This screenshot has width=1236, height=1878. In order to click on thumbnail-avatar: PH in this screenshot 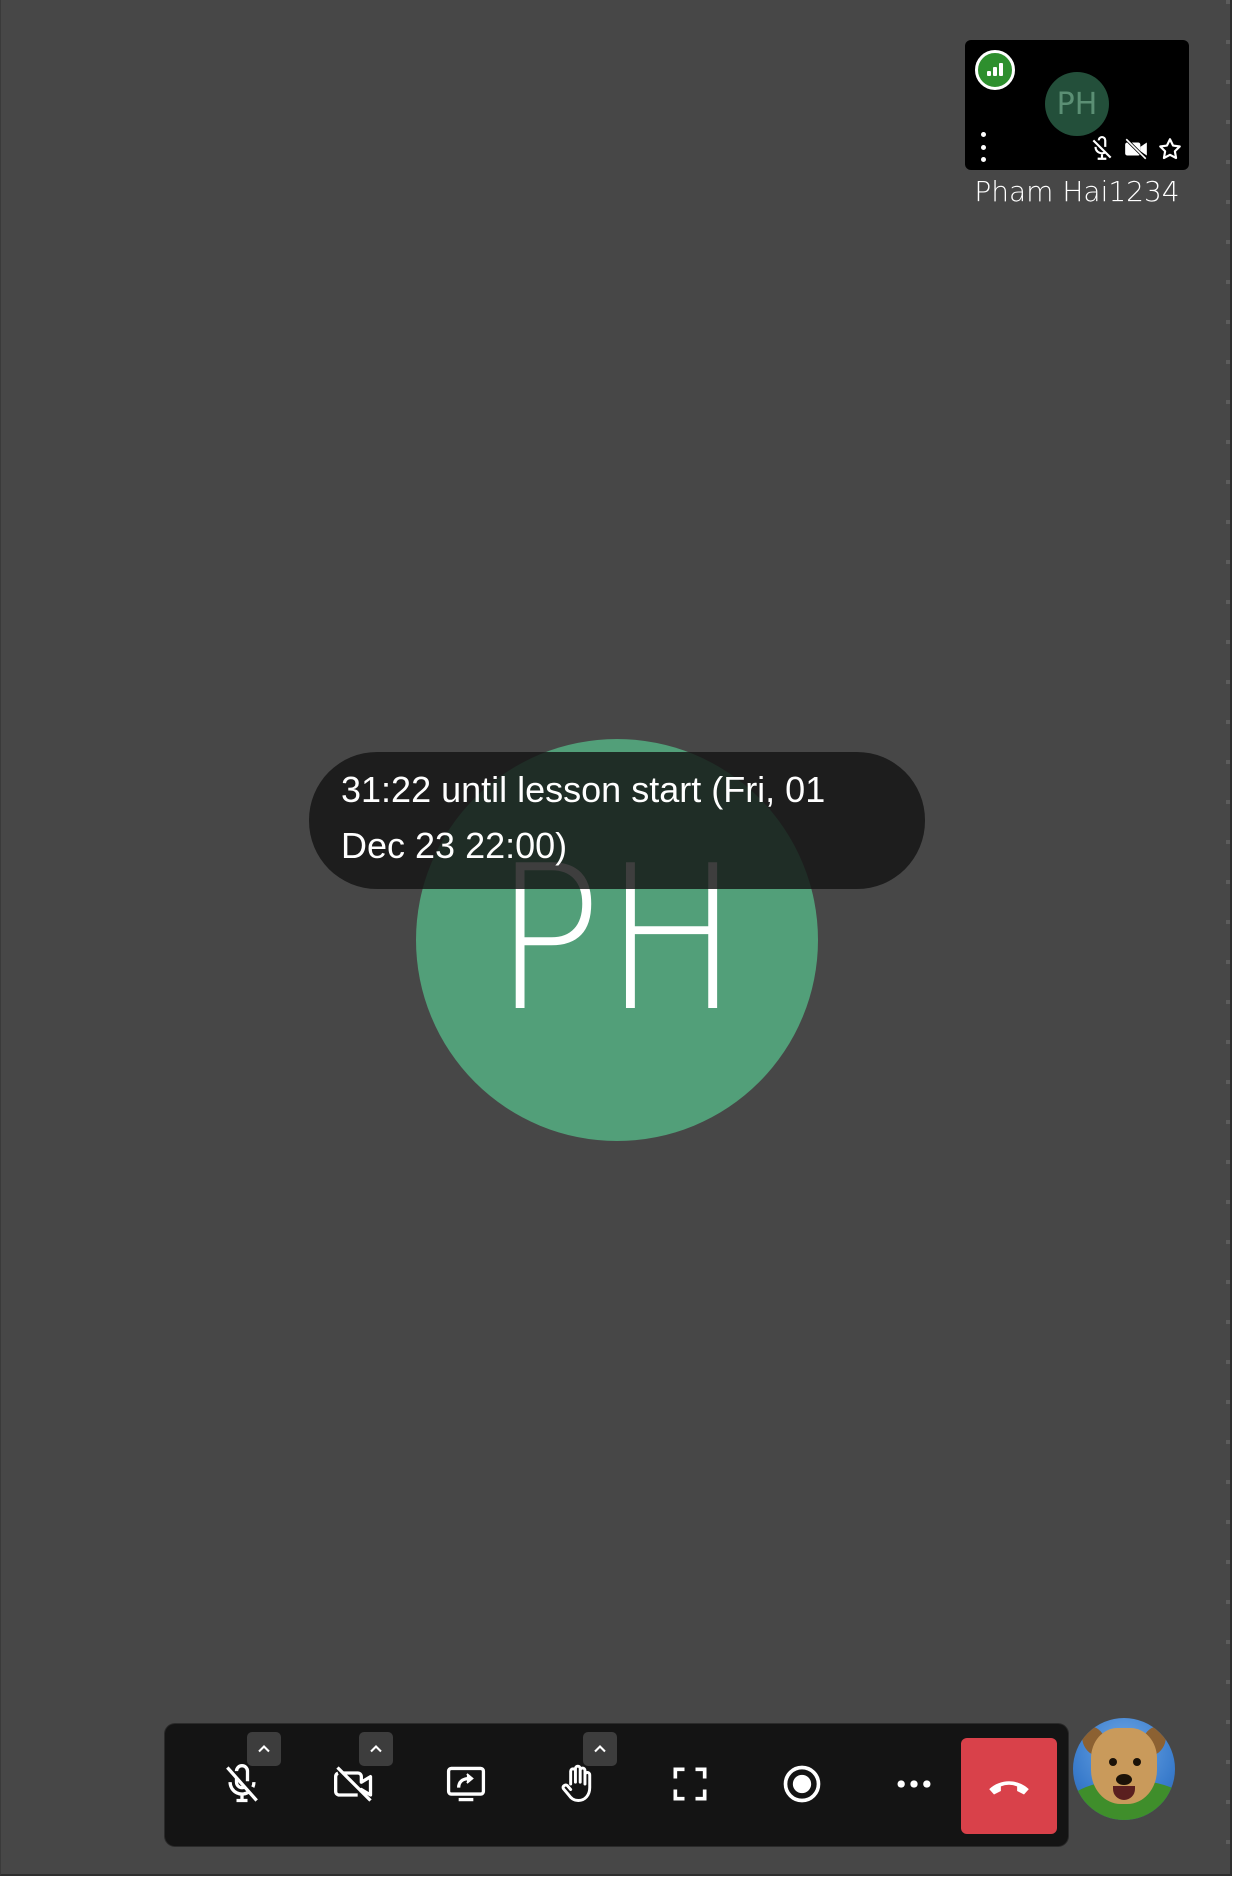, I will do `click(1077, 104)`.